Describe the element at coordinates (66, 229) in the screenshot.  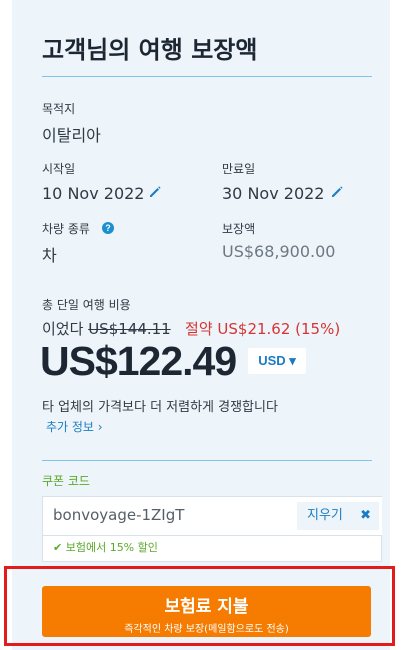
I see `vehicle-type-label: 차량 종류` at that location.